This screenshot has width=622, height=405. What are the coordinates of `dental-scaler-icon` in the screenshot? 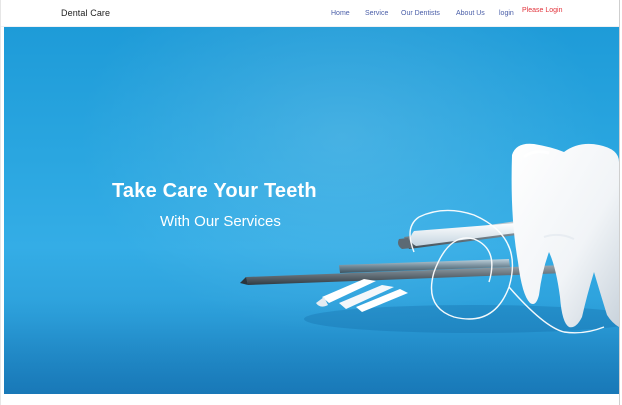 It's located at (403, 272).